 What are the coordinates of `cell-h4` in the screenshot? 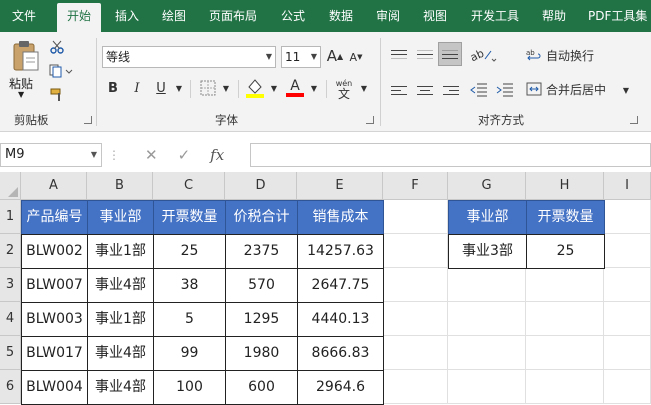 It's located at (565, 319).